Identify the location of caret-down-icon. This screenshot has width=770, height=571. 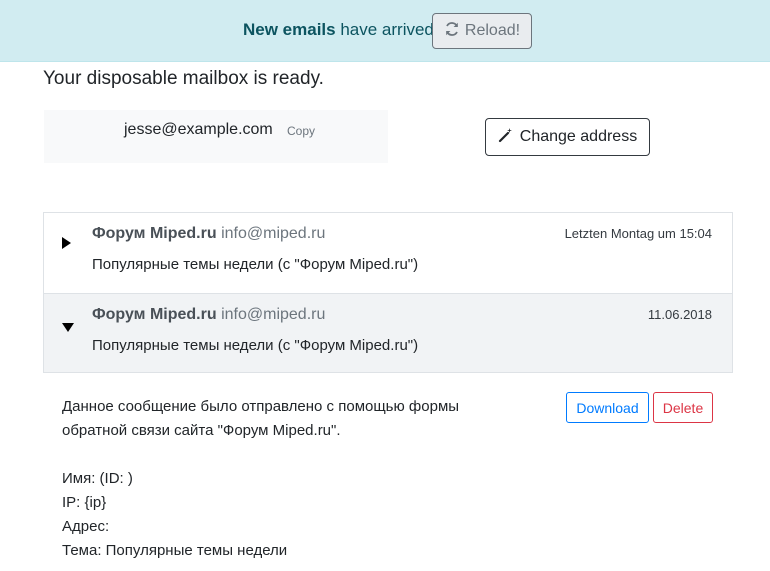
(68, 327).